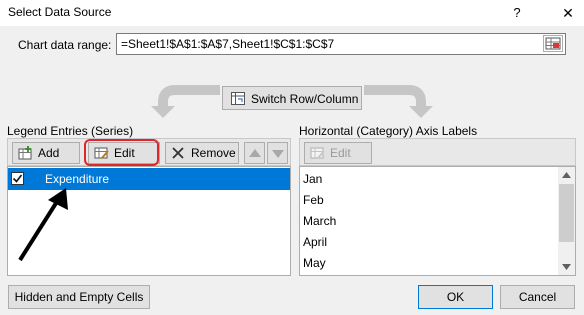 The image size is (584, 315). Describe the element at coordinates (398, 101) in the screenshot. I see `right-curved-arrow-icon` at that location.